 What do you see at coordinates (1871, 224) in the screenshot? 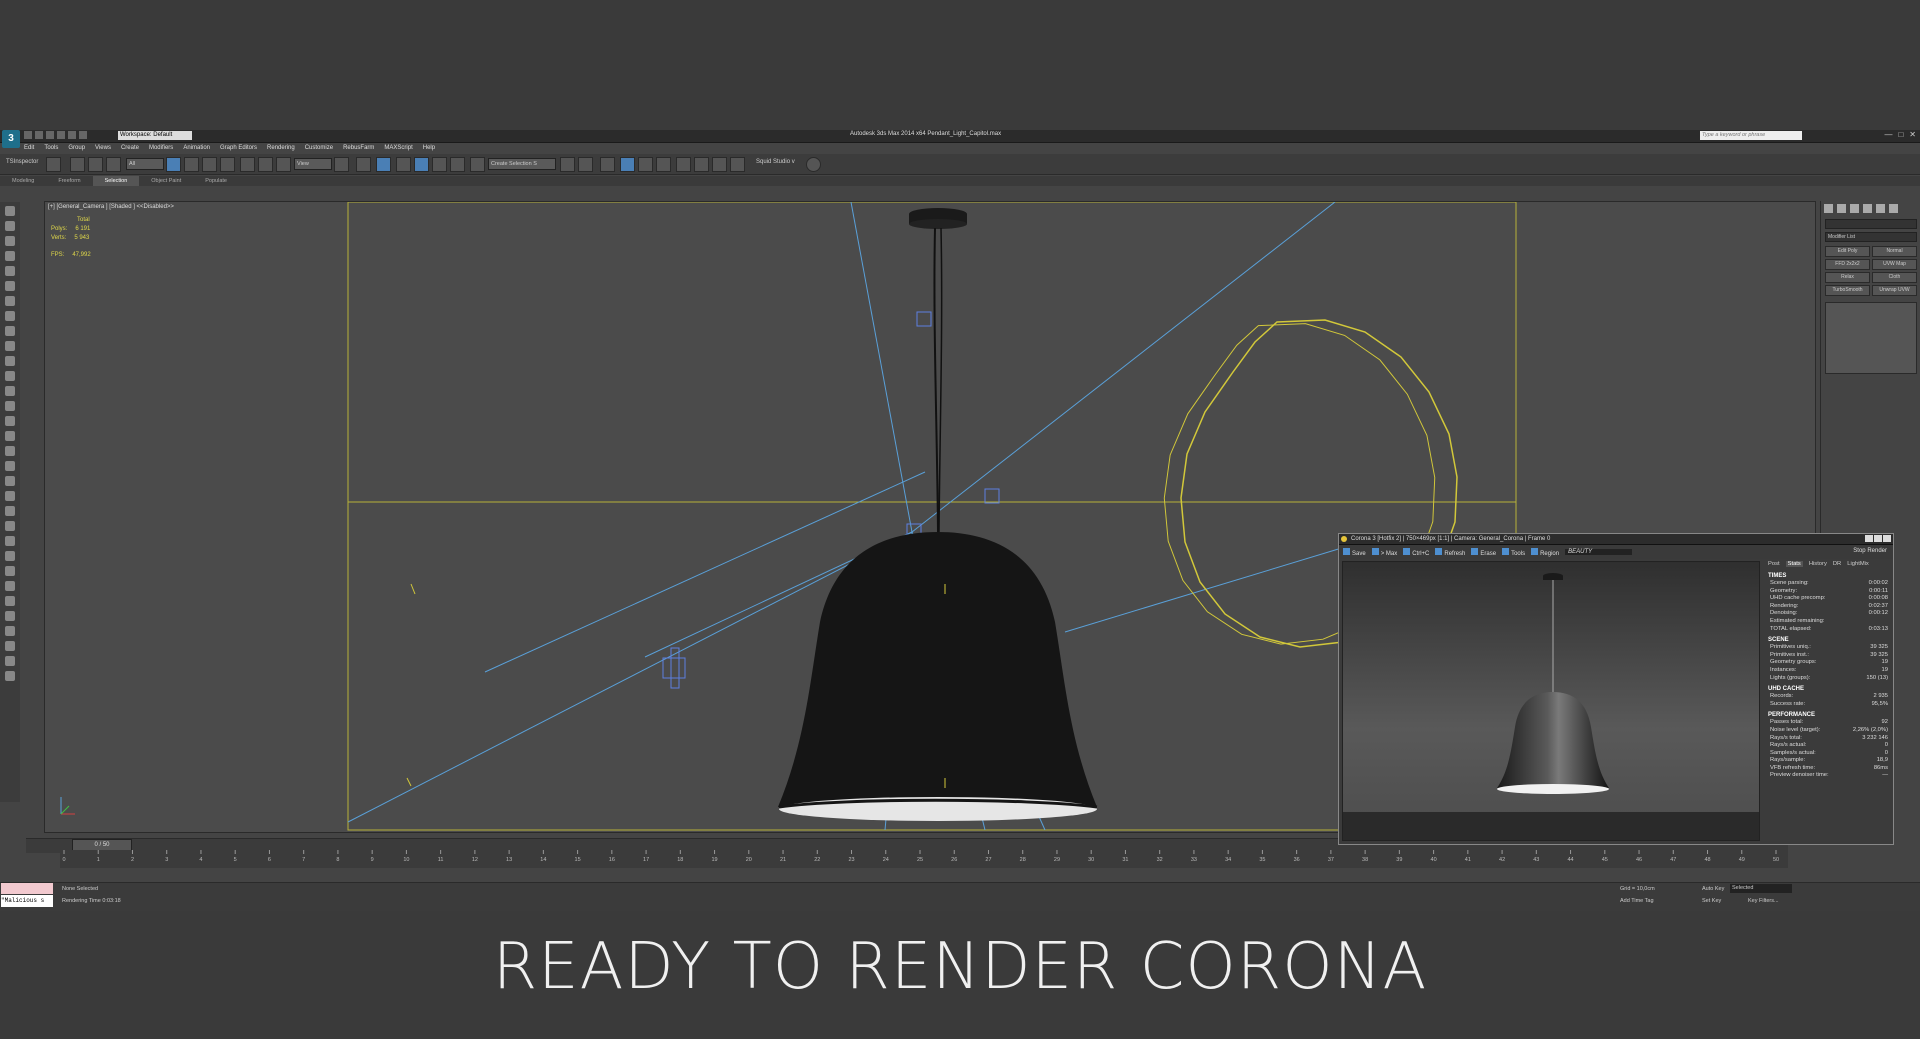
I see `object-name-field` at bounding box center [1871, 224].